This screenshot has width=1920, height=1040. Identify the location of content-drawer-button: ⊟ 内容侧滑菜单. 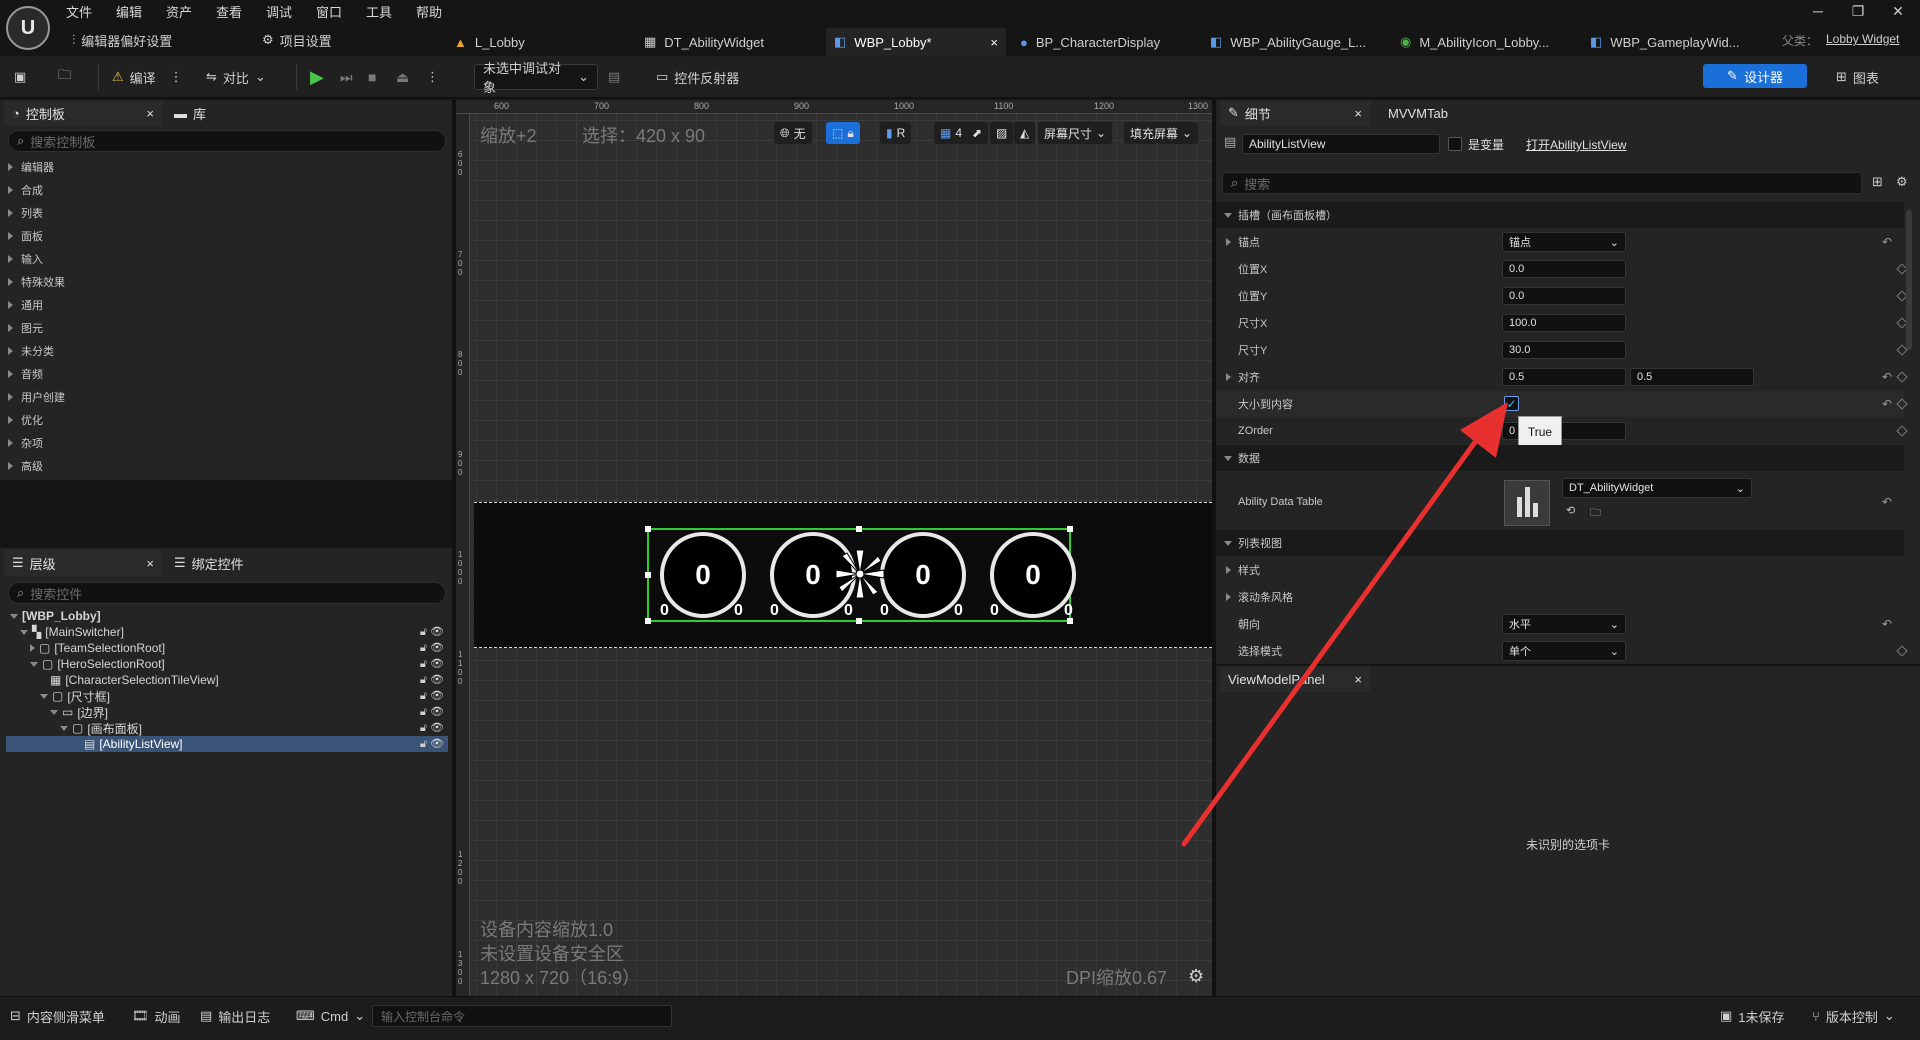
(57, 1016).